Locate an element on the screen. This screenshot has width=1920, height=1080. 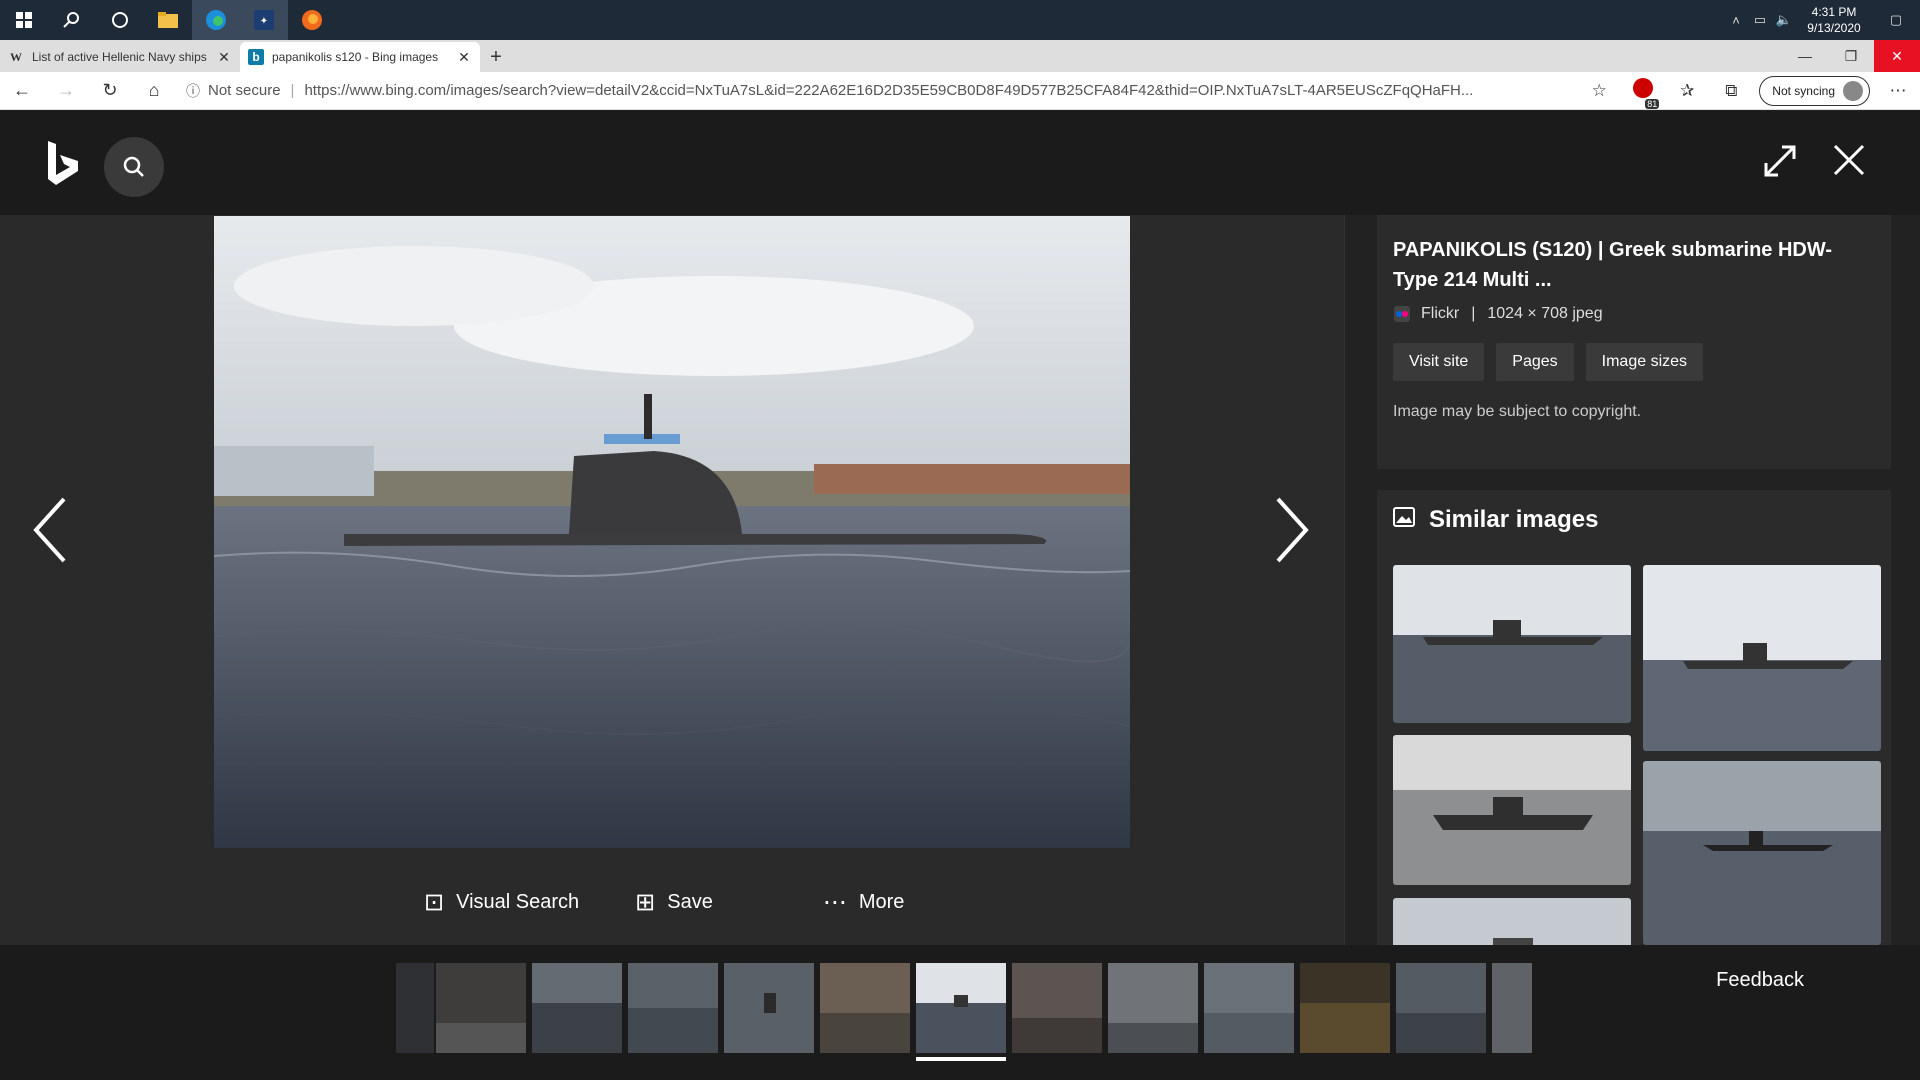
visual-search-button: ⊡ Visual Search is located at coordinates (501, 902).